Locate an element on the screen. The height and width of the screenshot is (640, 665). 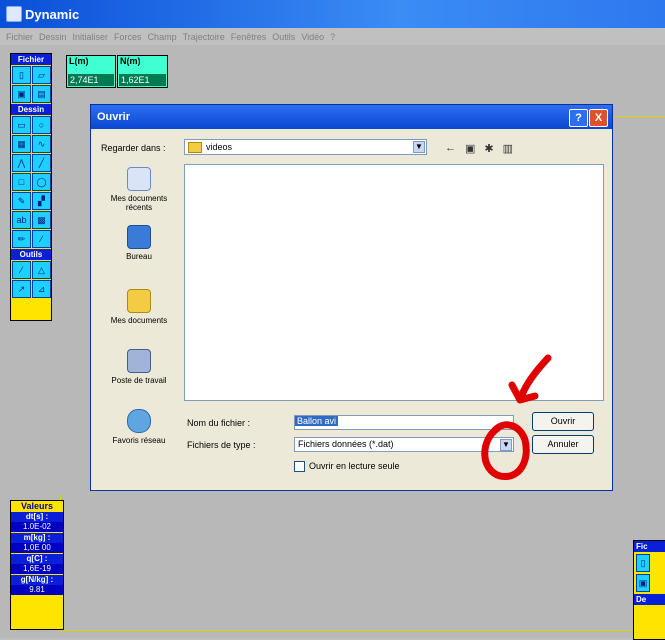
open-button: Ouvrir is located at coordinates (563, 421).